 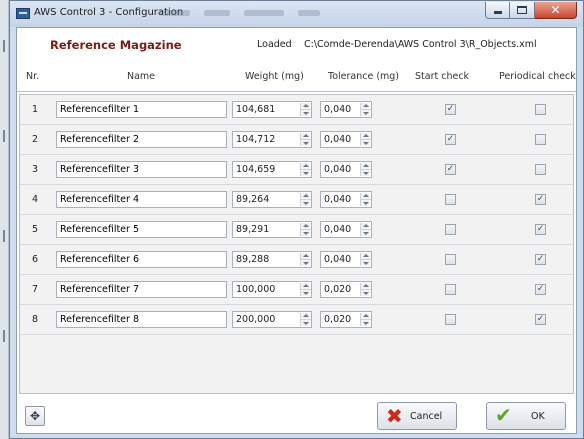 What do you see at coordinates (35, 169) in the screenshot?
I see `row-number: 3` at bounding box center [35, 169].